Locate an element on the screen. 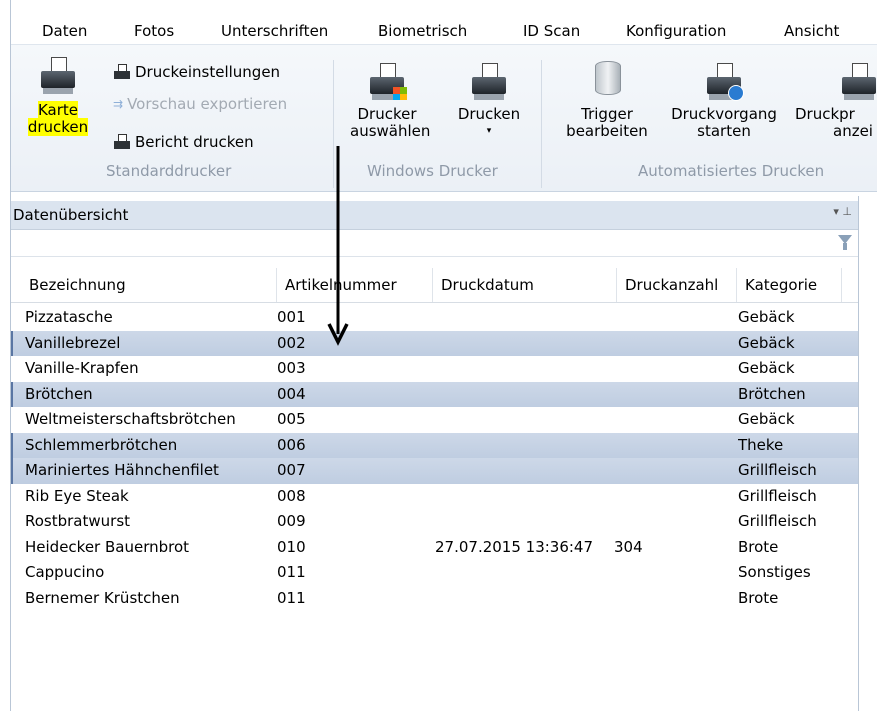 The image size is (877, 711). filter-row is located at coordinates (434, 243).